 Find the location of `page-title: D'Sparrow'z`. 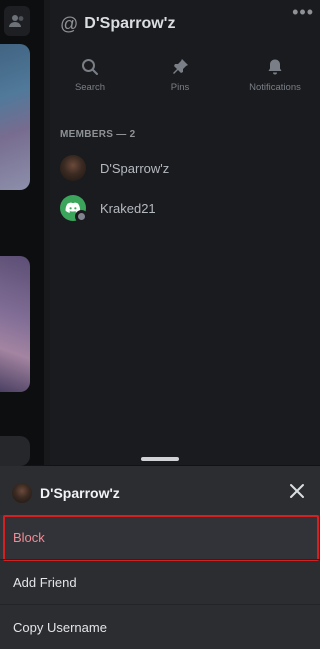

page-title: D'Sparrow'z is located at coordinates (130, 23).